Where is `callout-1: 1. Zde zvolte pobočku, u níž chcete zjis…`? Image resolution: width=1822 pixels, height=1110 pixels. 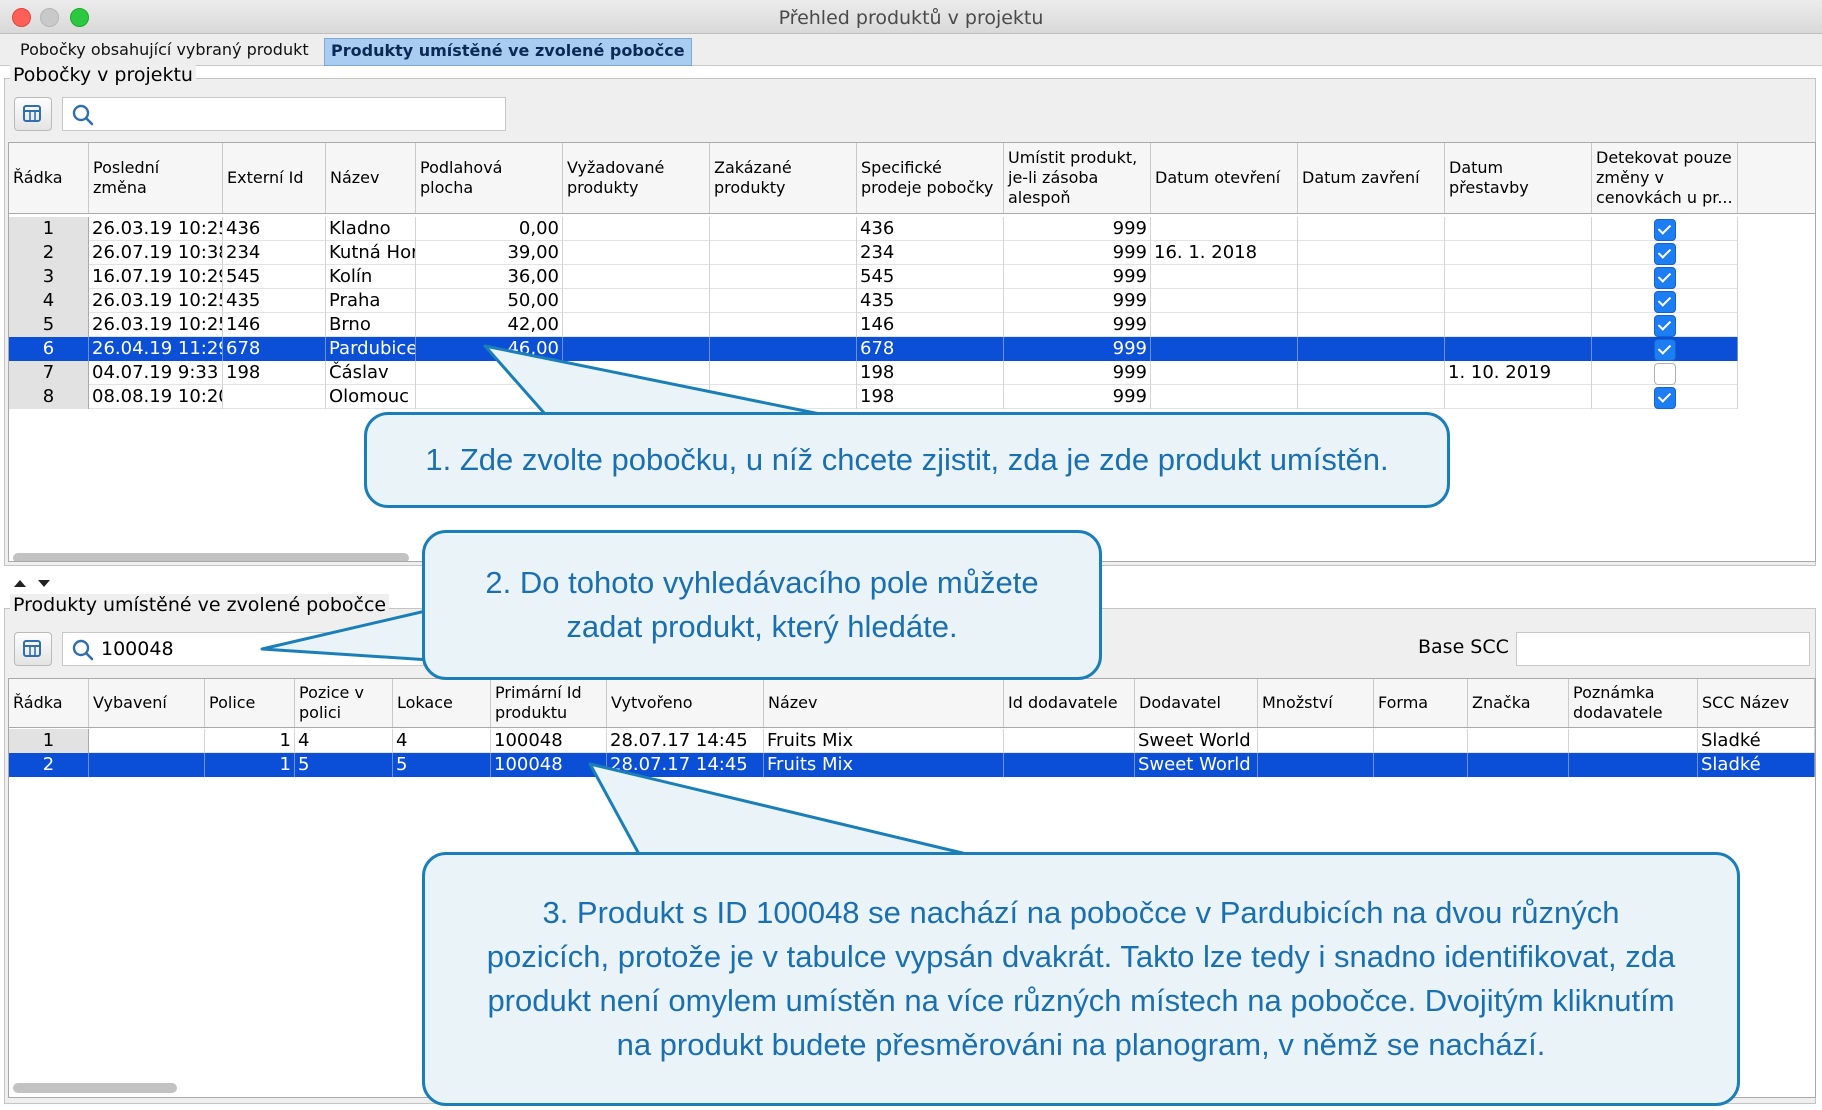
callout-1: 1. Zde zvolte pobočku, u níž chcete zjis… is located at coordinates (907, 460).